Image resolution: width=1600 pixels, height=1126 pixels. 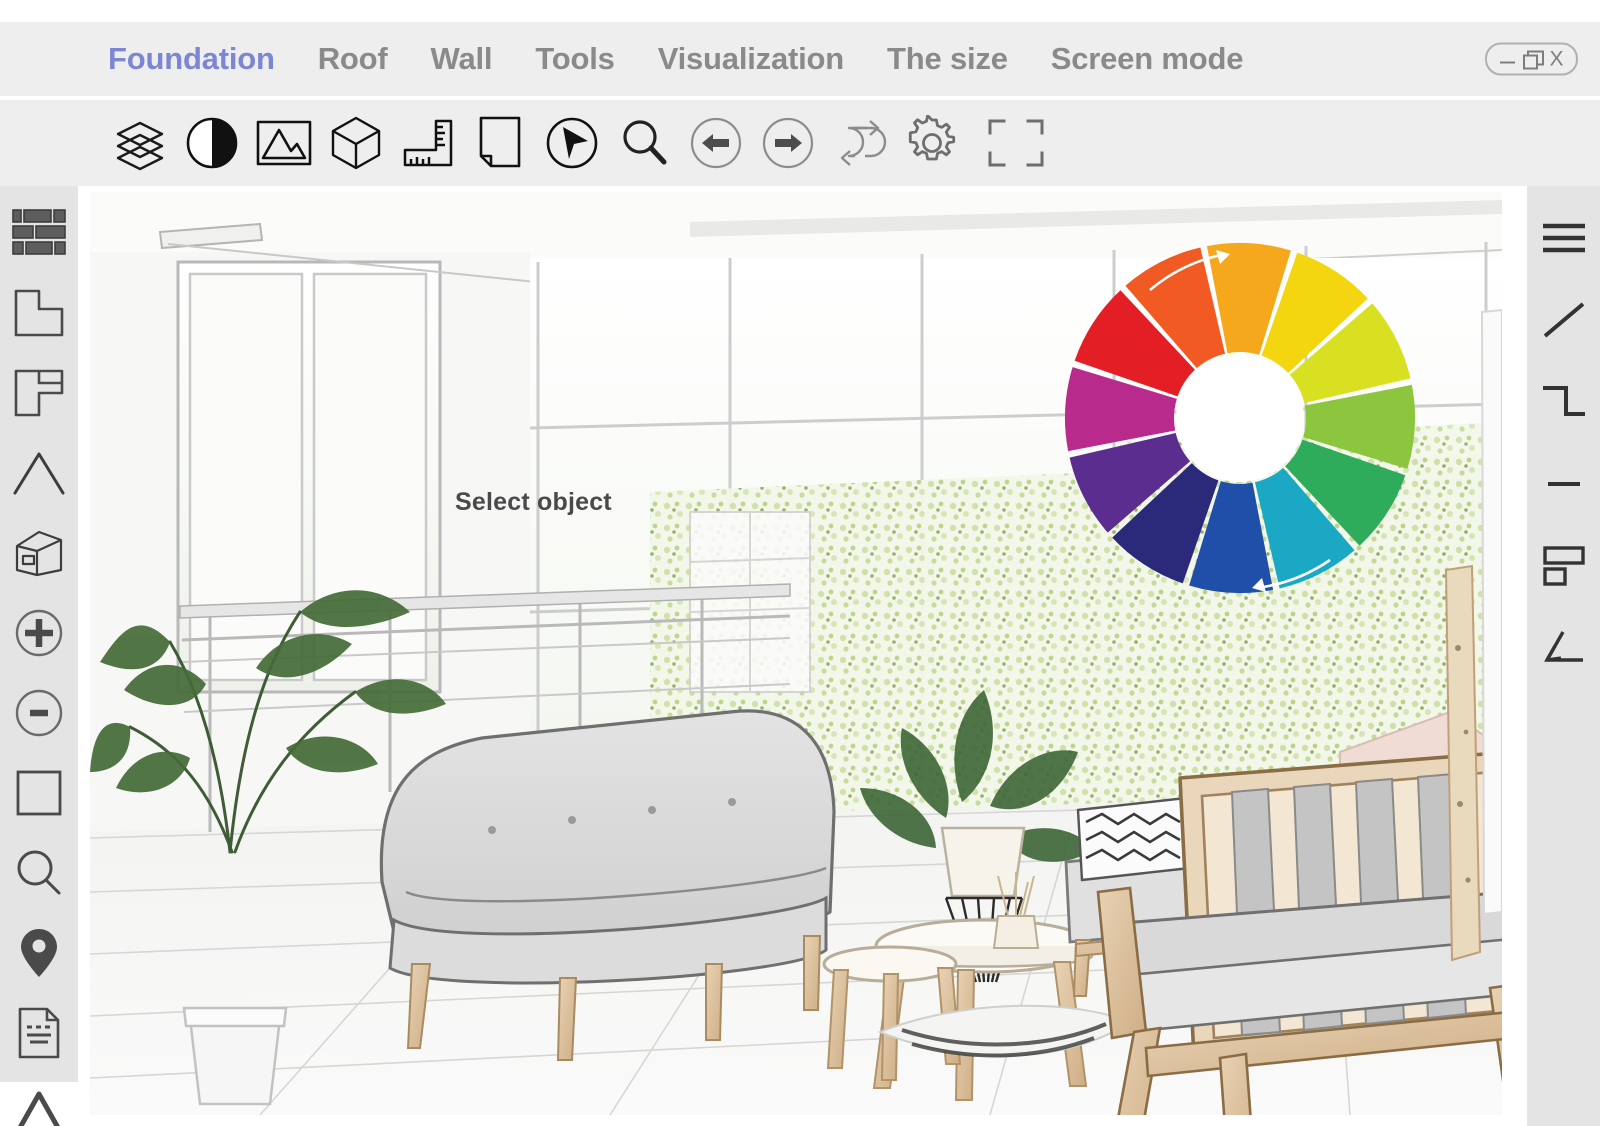 What do you see at coordinates (39, 473) in the screenshot?
I see `gable-roof-icon` at bounding box center [39, 473].